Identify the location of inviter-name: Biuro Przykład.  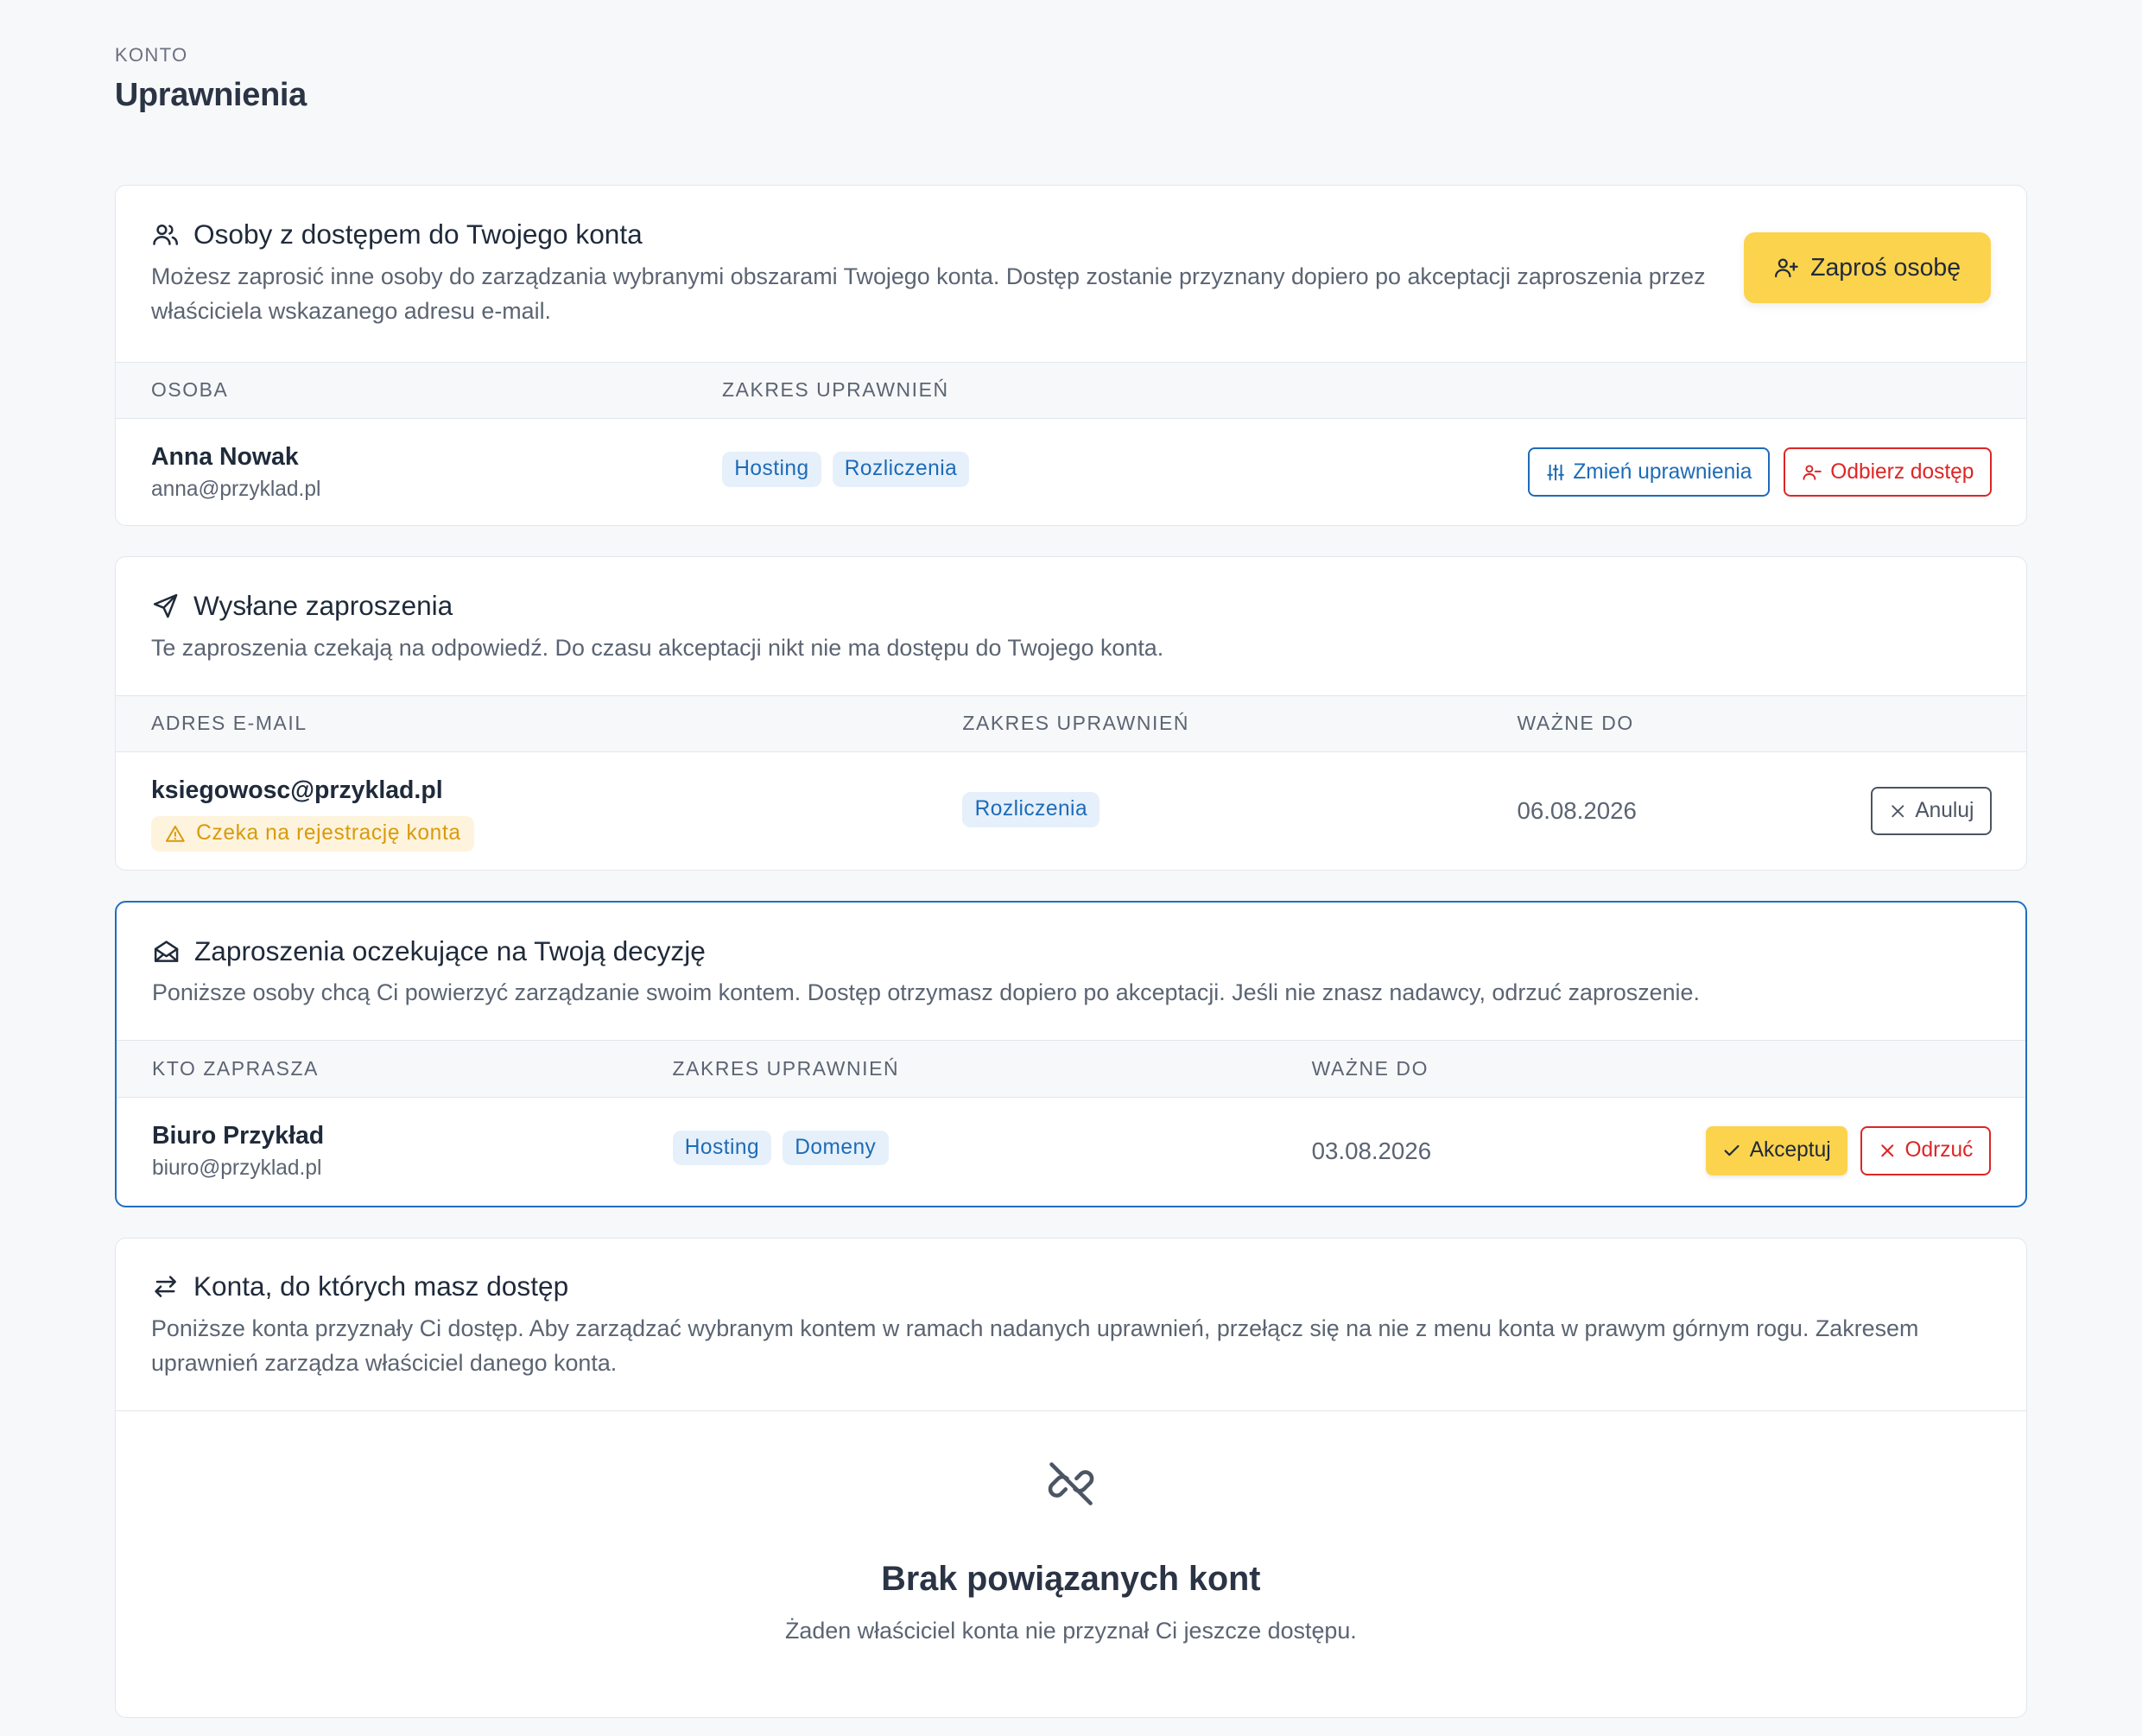
(238, 1136).